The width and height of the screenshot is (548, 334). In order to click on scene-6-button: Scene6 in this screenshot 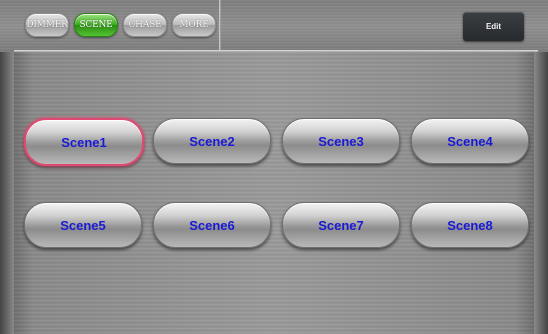, I will do `click(212, 225)`.